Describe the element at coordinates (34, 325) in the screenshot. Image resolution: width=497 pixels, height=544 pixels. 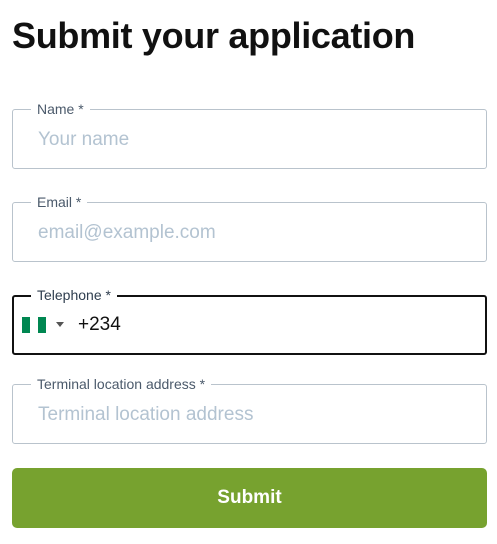
I see `nigeria-flag-icon` at that location.